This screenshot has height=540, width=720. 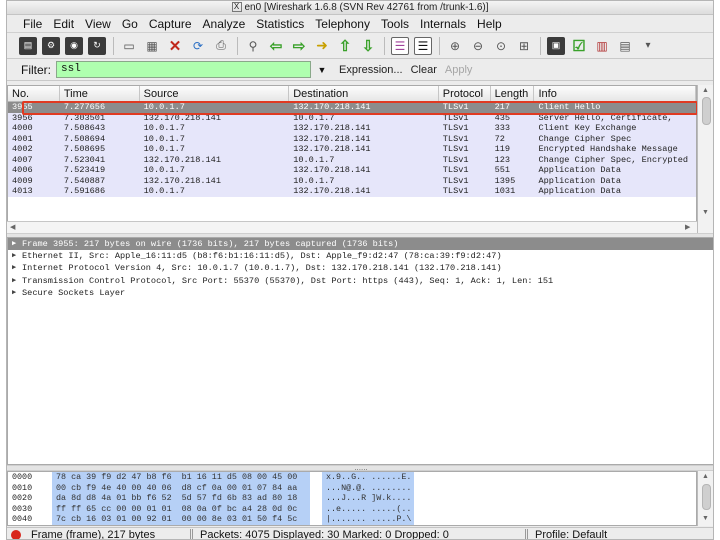 What do you see at coordinates (424, 70) in the screenshot?
I see `clear-button: Clear` at bounding box center [424, 70].